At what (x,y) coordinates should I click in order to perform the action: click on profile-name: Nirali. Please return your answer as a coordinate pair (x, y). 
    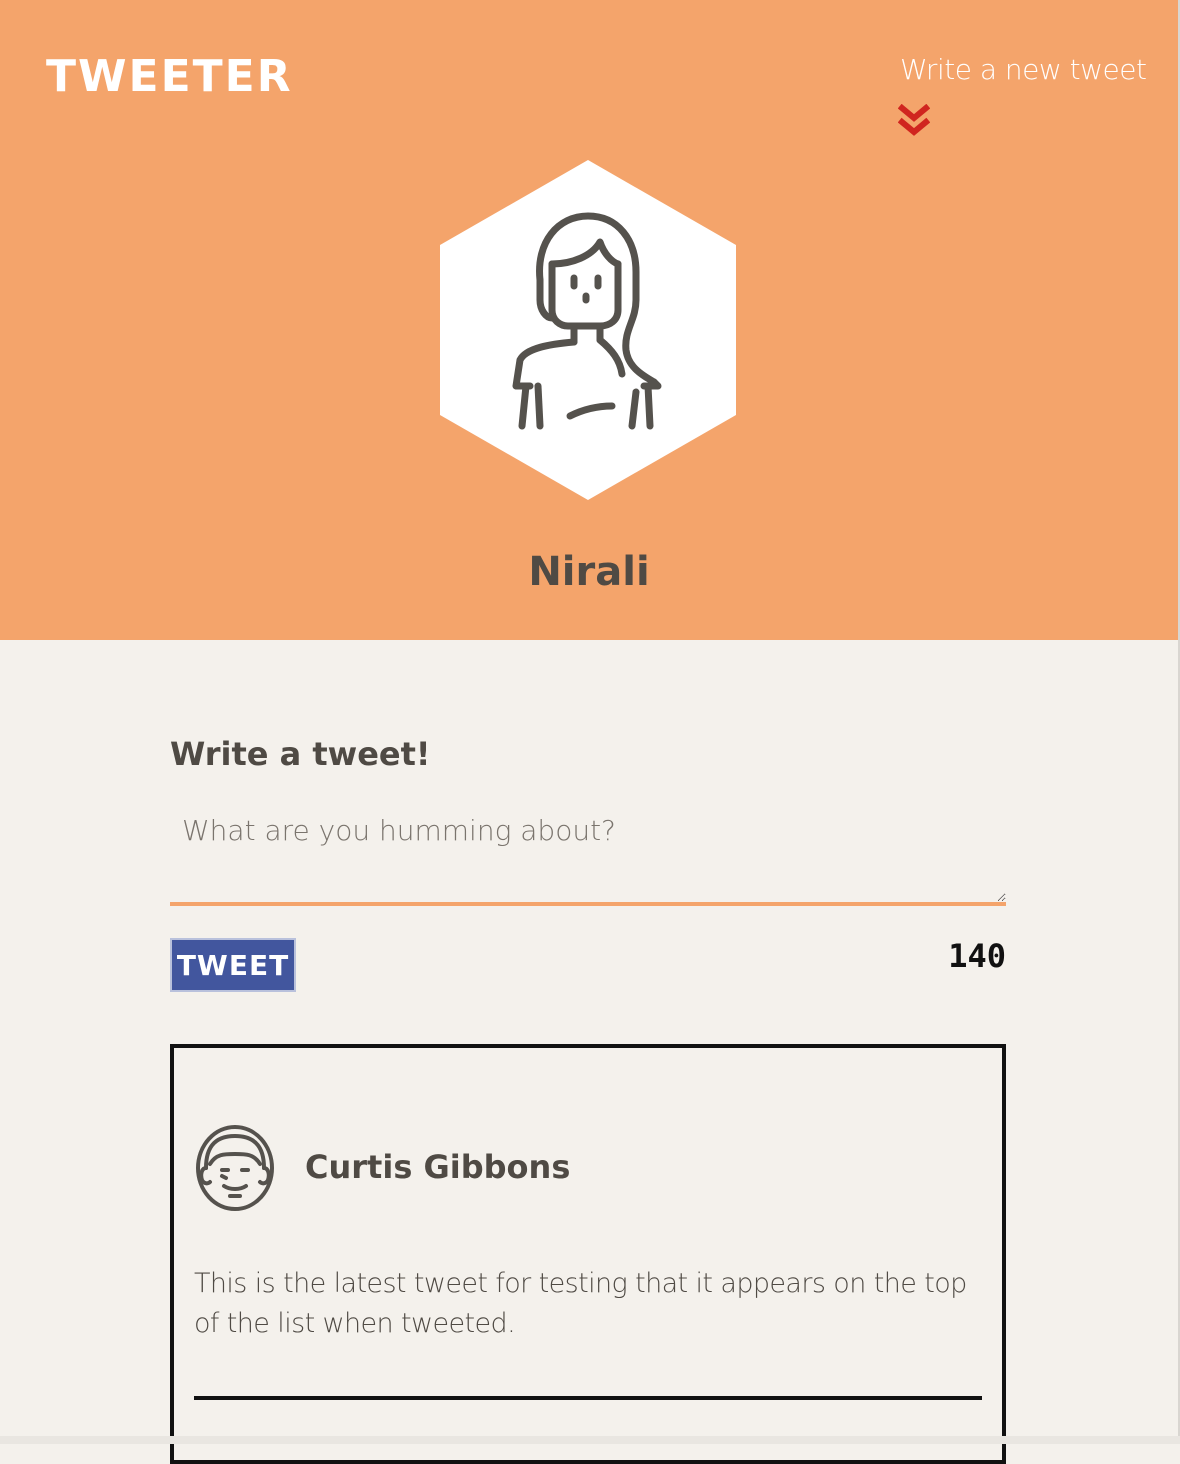
    Looking at the image, I should click on (589, 572).